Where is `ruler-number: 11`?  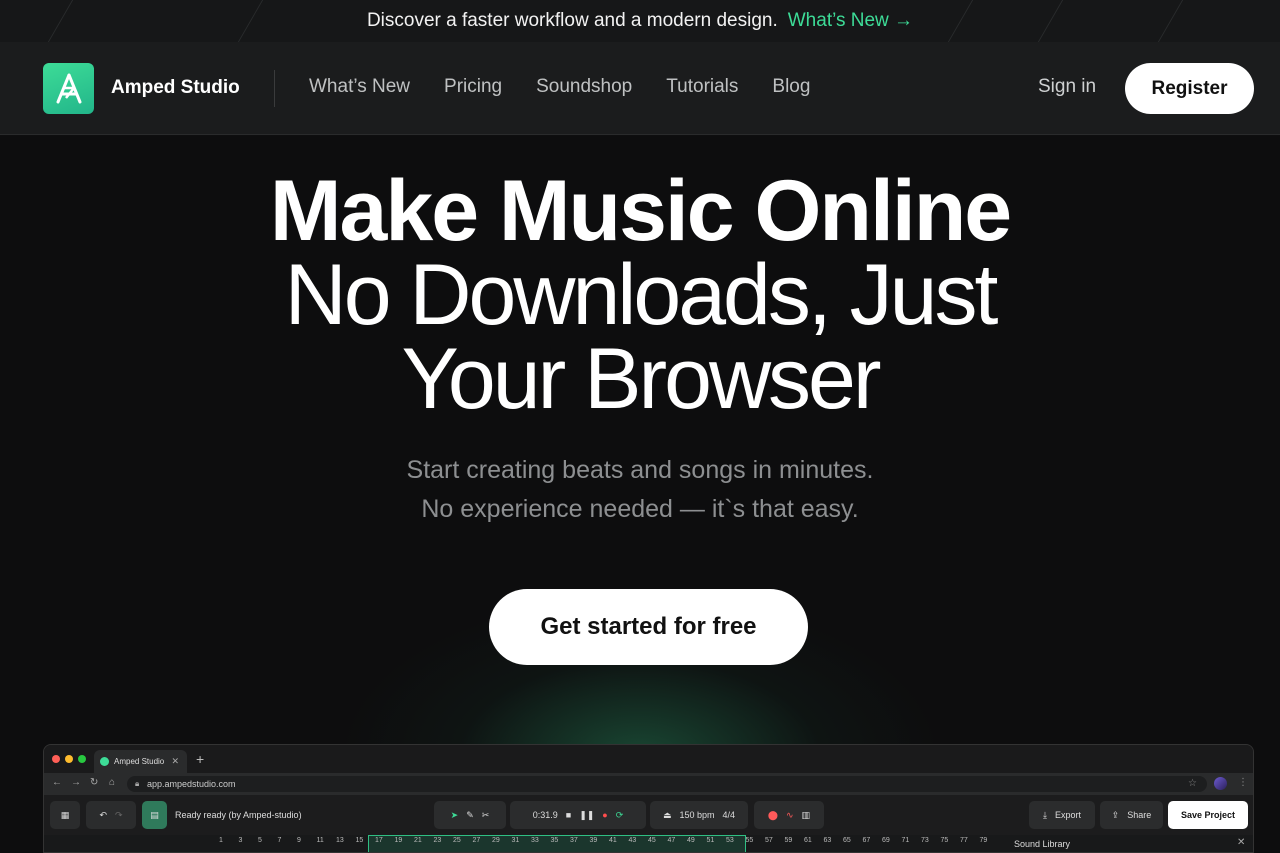
ruler-number: 11 is located at coordinates (320, 840).